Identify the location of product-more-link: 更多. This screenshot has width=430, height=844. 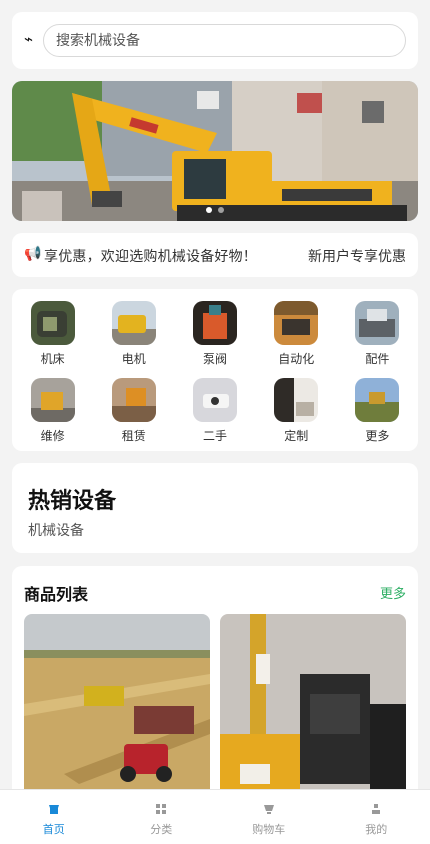
(393, 592).